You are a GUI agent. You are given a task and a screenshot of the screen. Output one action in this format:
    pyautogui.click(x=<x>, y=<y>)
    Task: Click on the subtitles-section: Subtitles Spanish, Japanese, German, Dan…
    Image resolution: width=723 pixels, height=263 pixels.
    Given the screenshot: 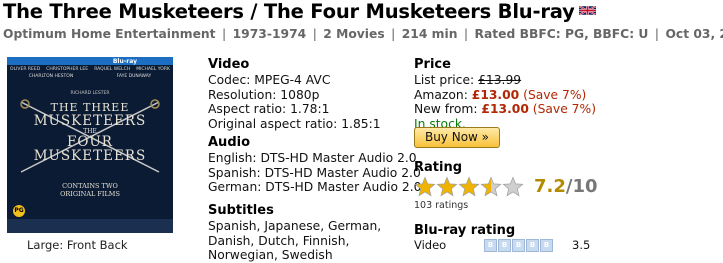 What is the action you would take?
    pyautogui.click(x=310, y=233)
    